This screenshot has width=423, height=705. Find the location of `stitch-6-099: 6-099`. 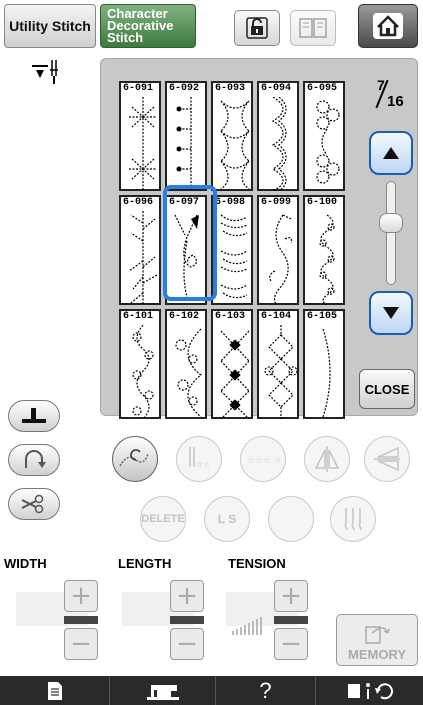

stitch-6-099: 6-099 is located at coordinates (278, 250).